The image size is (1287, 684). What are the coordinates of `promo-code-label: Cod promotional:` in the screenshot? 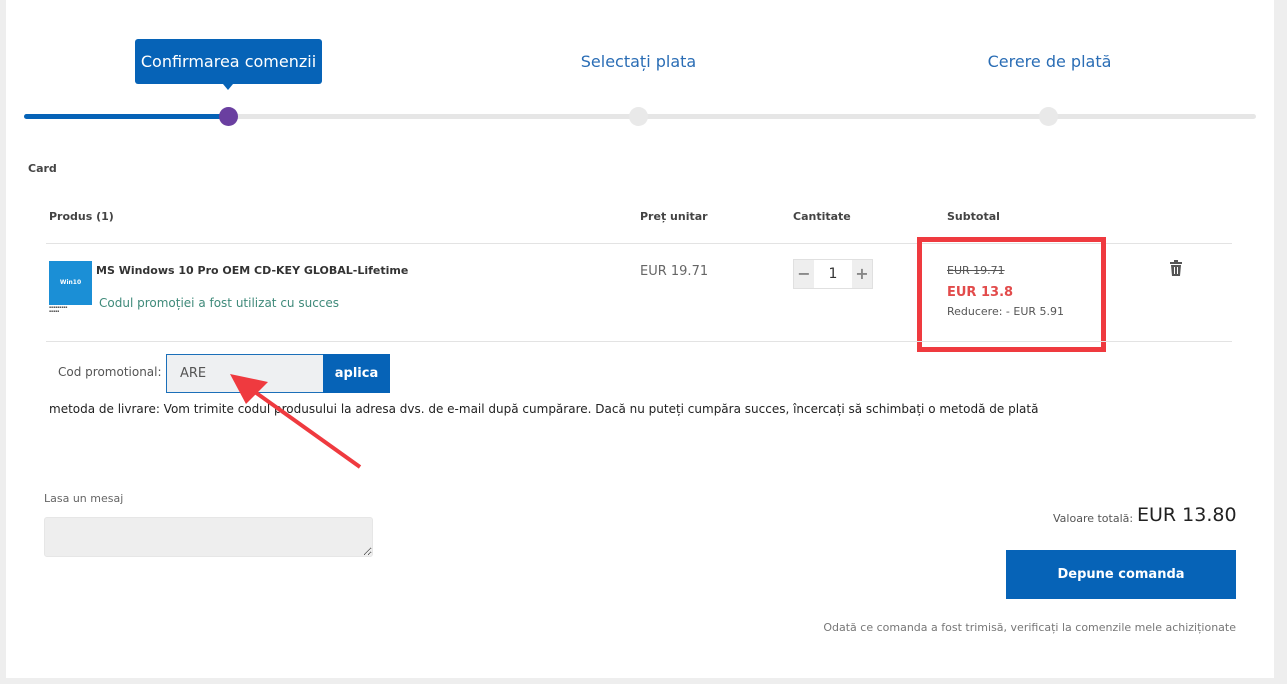 It's located at (110, 372).